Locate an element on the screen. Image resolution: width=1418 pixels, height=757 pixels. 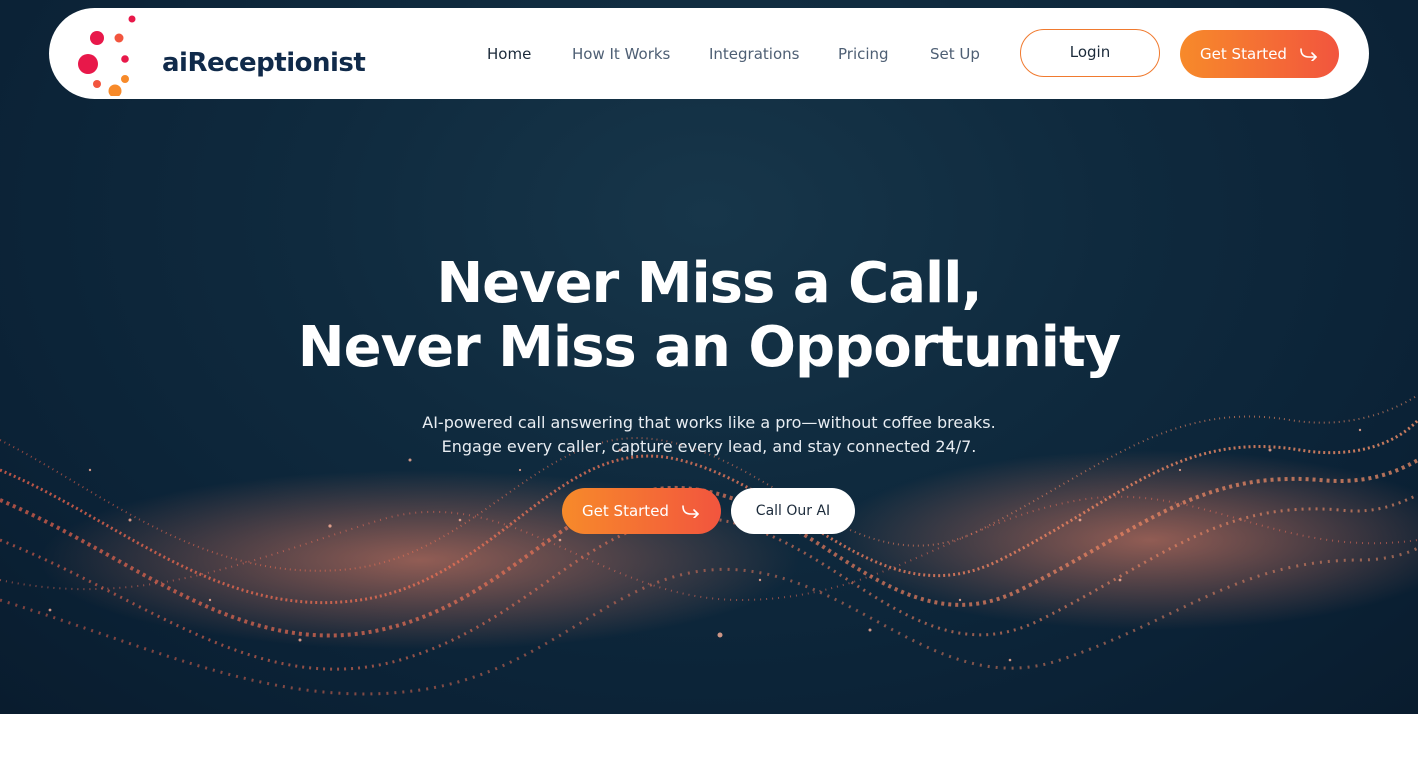
hero-title-line-2: Never Miss an Opportunity is located at coordinates (709, 347).